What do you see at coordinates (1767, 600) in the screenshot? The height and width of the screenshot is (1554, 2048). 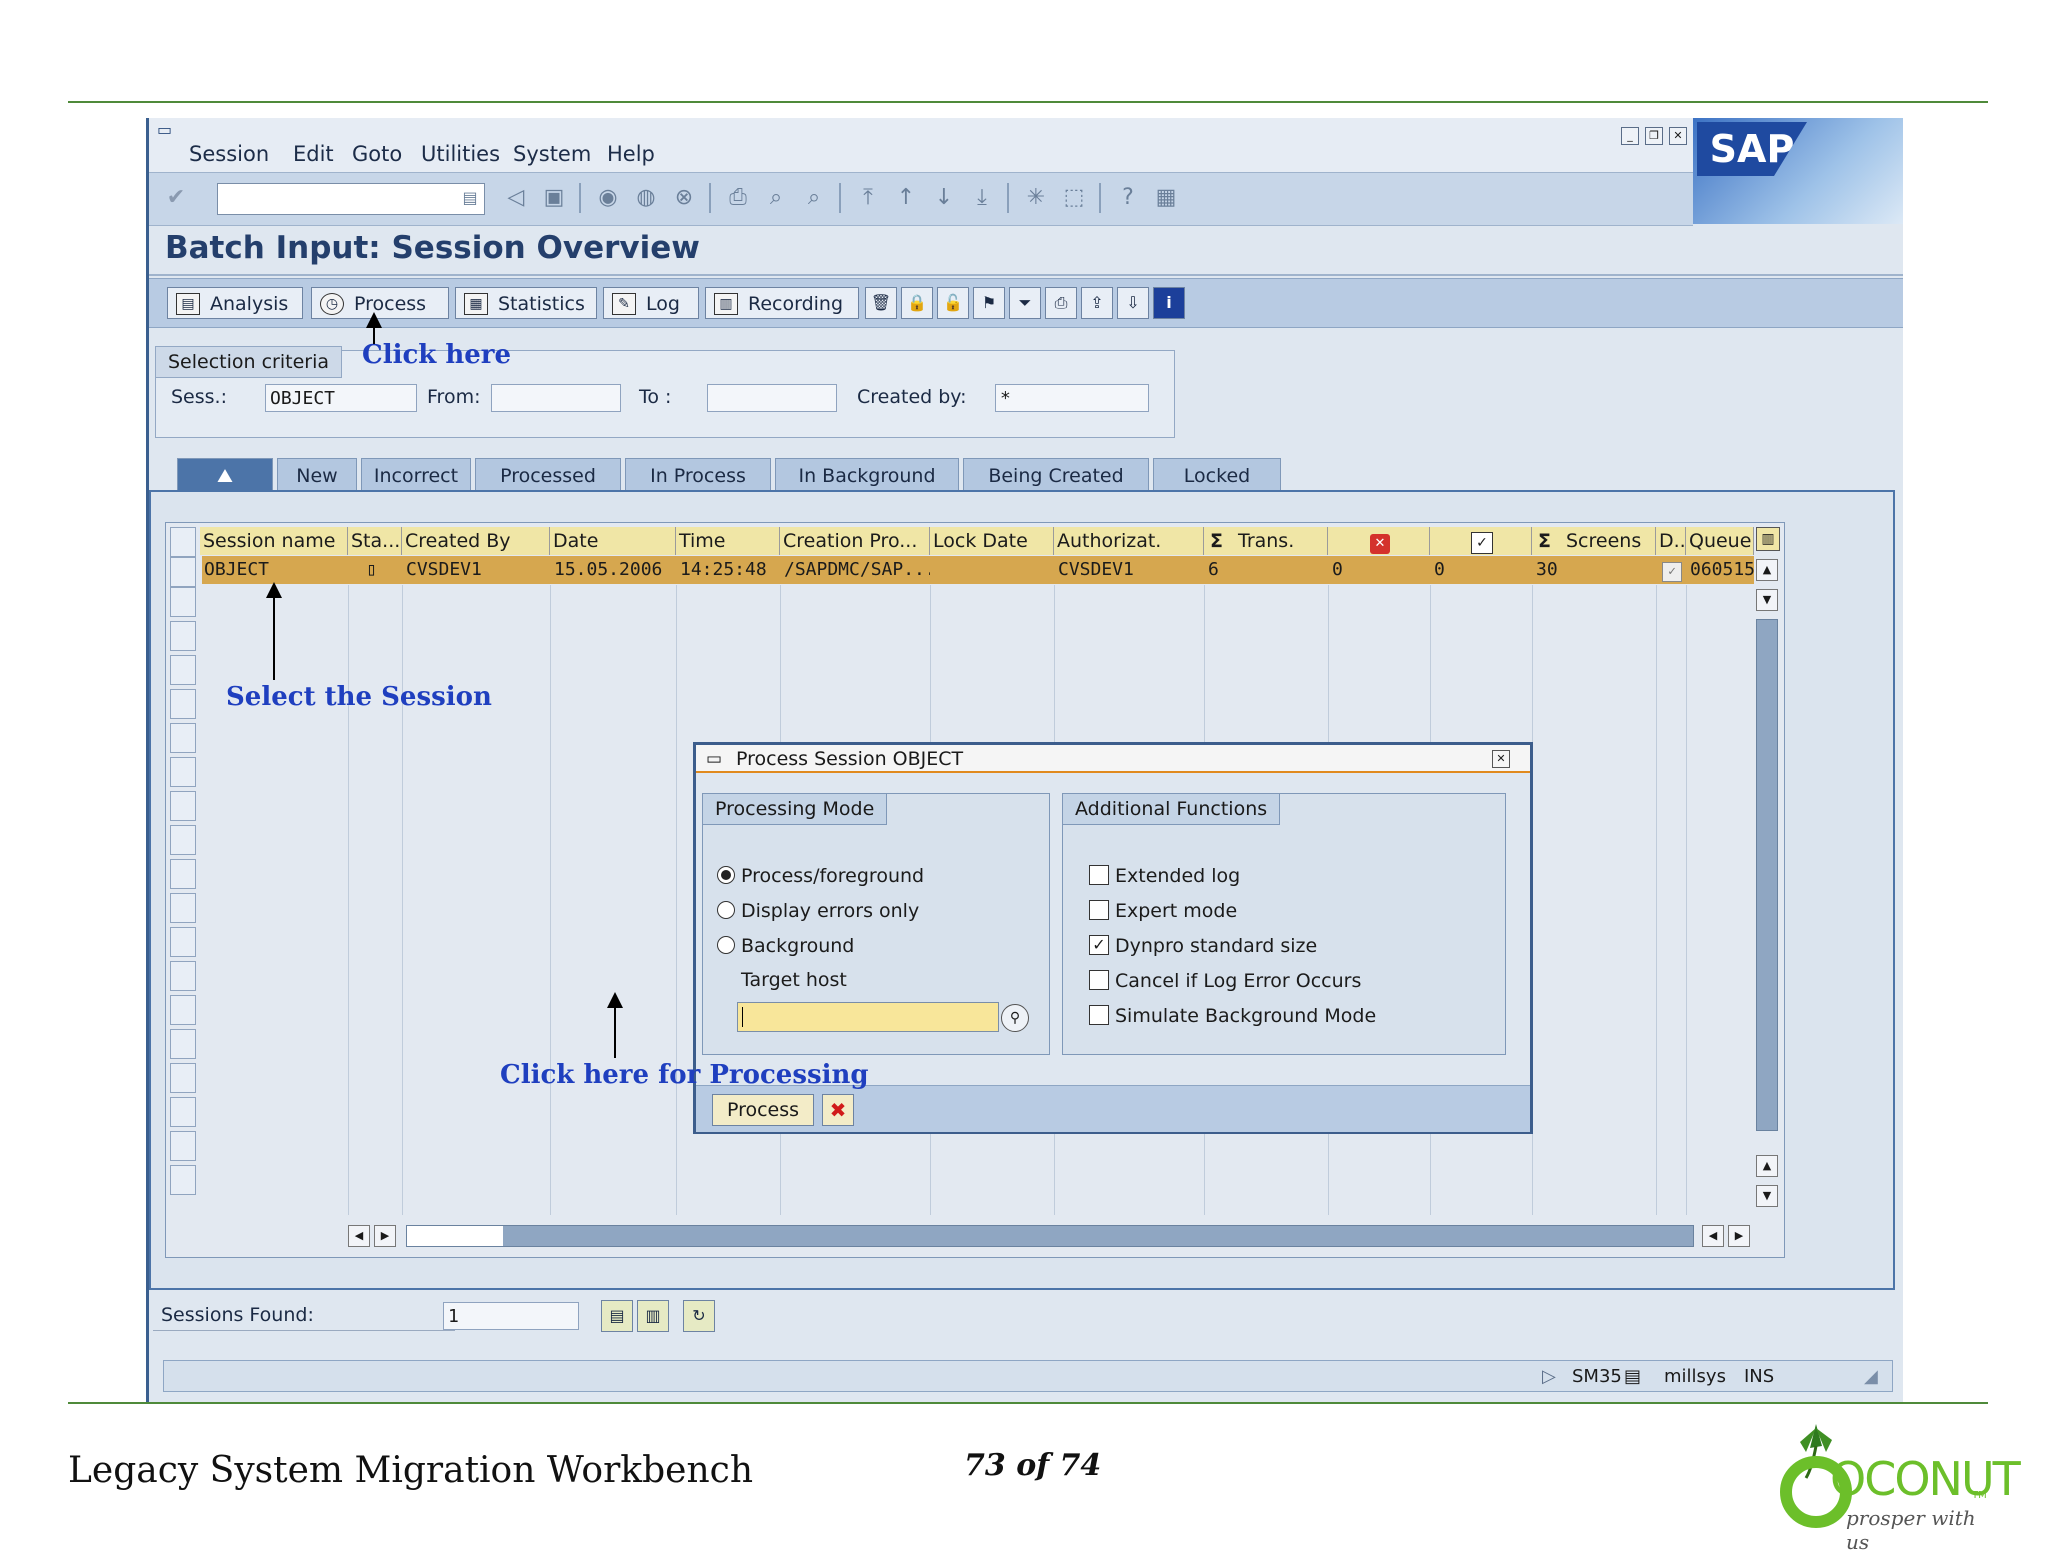 I see `scroll-down-icon: ▼` at bounding box center [1767, 600].